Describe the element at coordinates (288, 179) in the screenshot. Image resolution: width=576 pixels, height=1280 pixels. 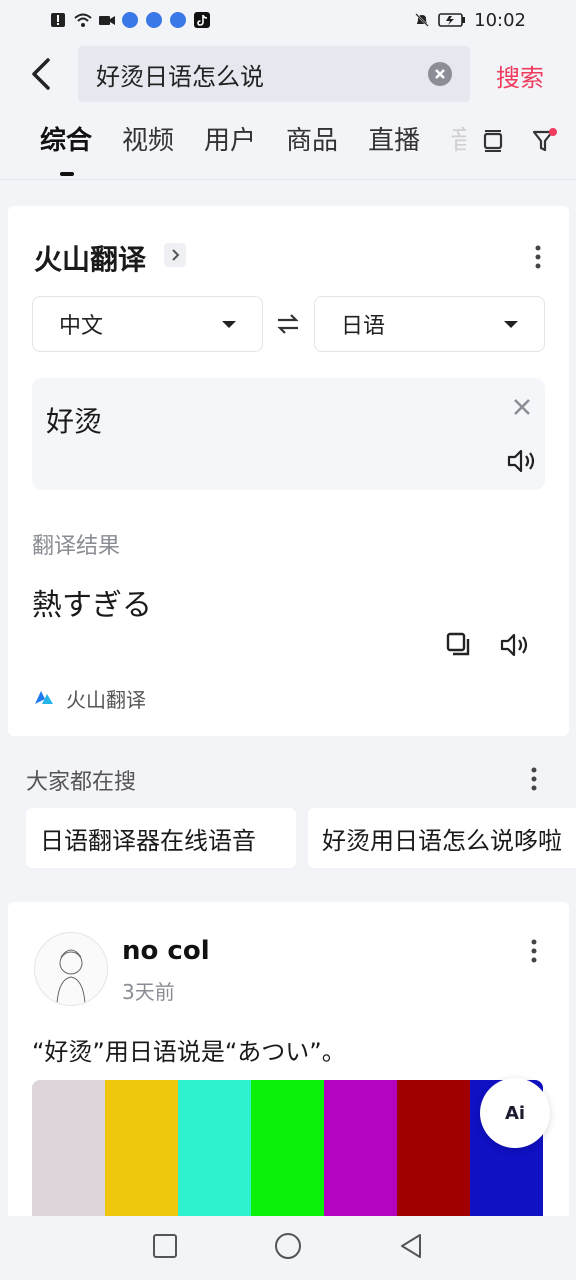
I see `tab-divider` at that location.